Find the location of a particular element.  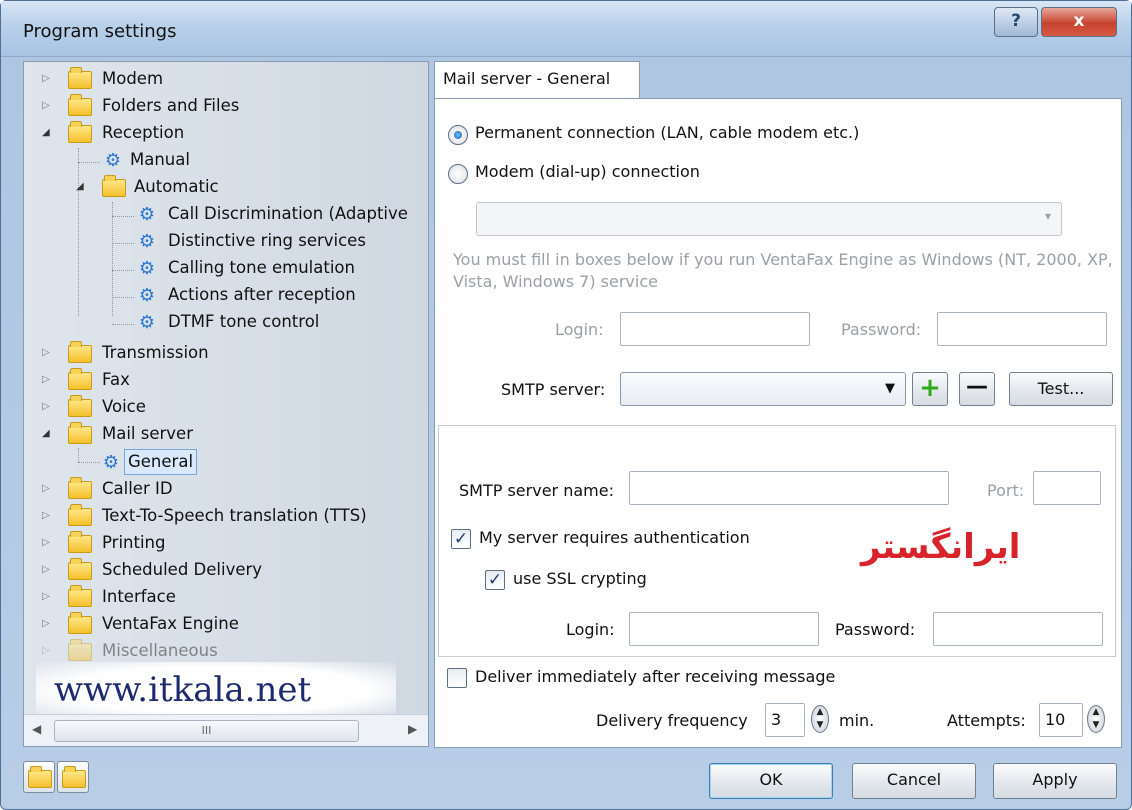

tree-item-label: Printing is located at coordinates (134, 542).